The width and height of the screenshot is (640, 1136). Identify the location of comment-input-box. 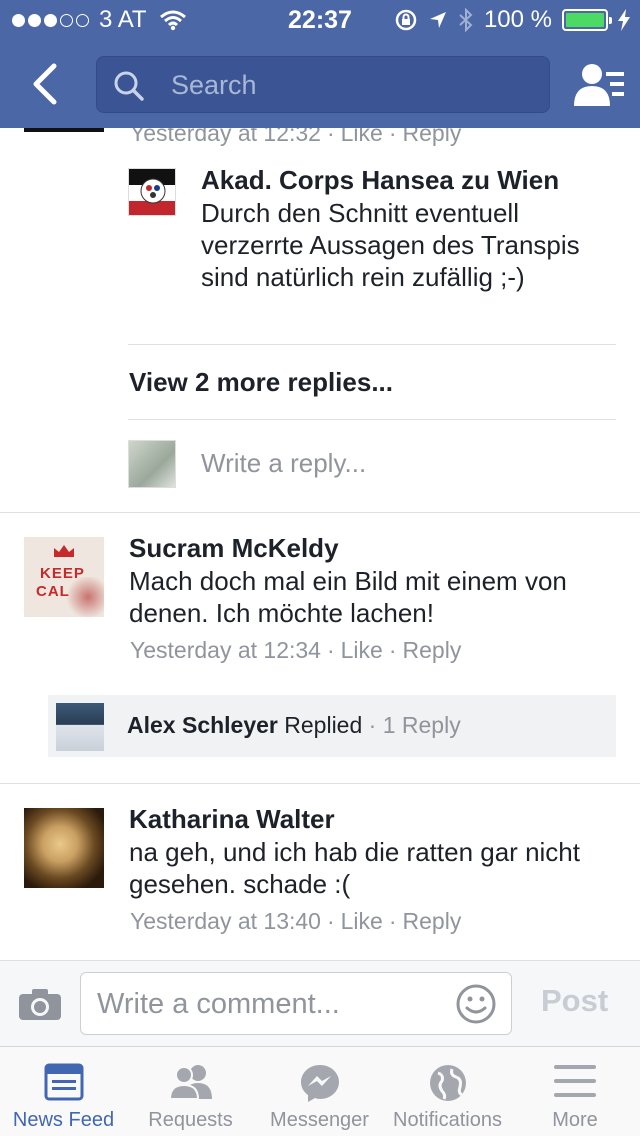
(296, 1003).